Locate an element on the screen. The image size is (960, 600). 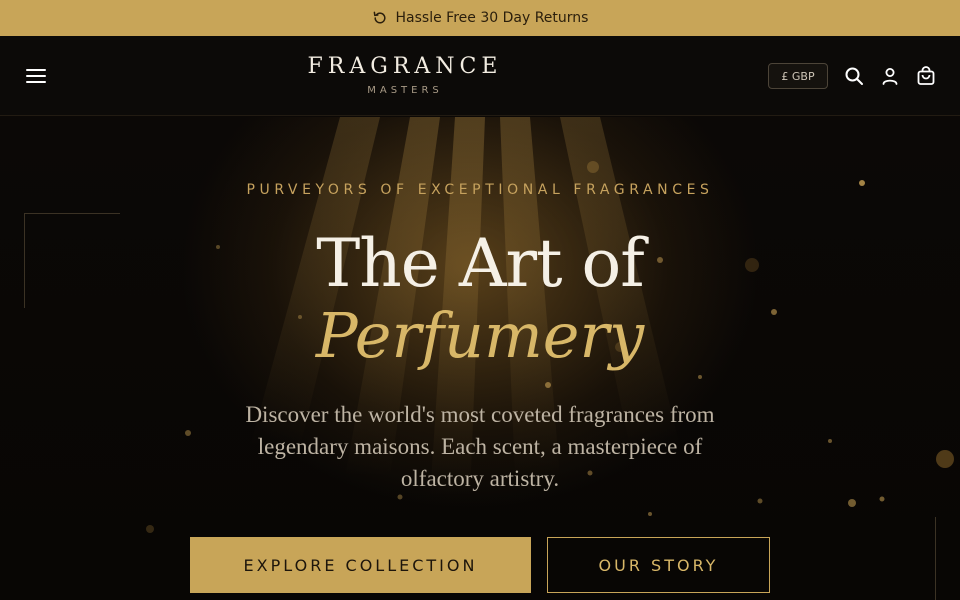
site-header: FRAGRANCE MASTERS £ GBP is located at coordinates (480, 76).